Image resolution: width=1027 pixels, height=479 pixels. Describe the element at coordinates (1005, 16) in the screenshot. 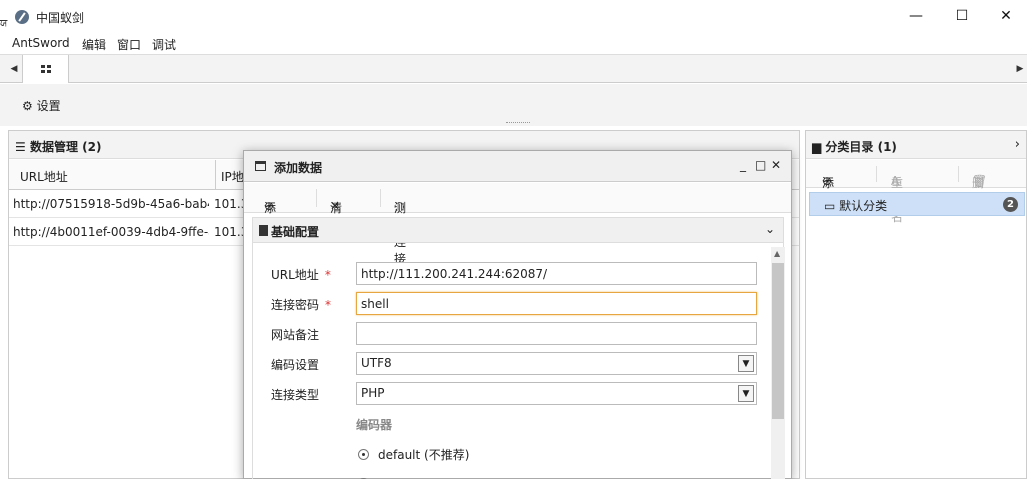

I see `close-button: ✕` at that location.